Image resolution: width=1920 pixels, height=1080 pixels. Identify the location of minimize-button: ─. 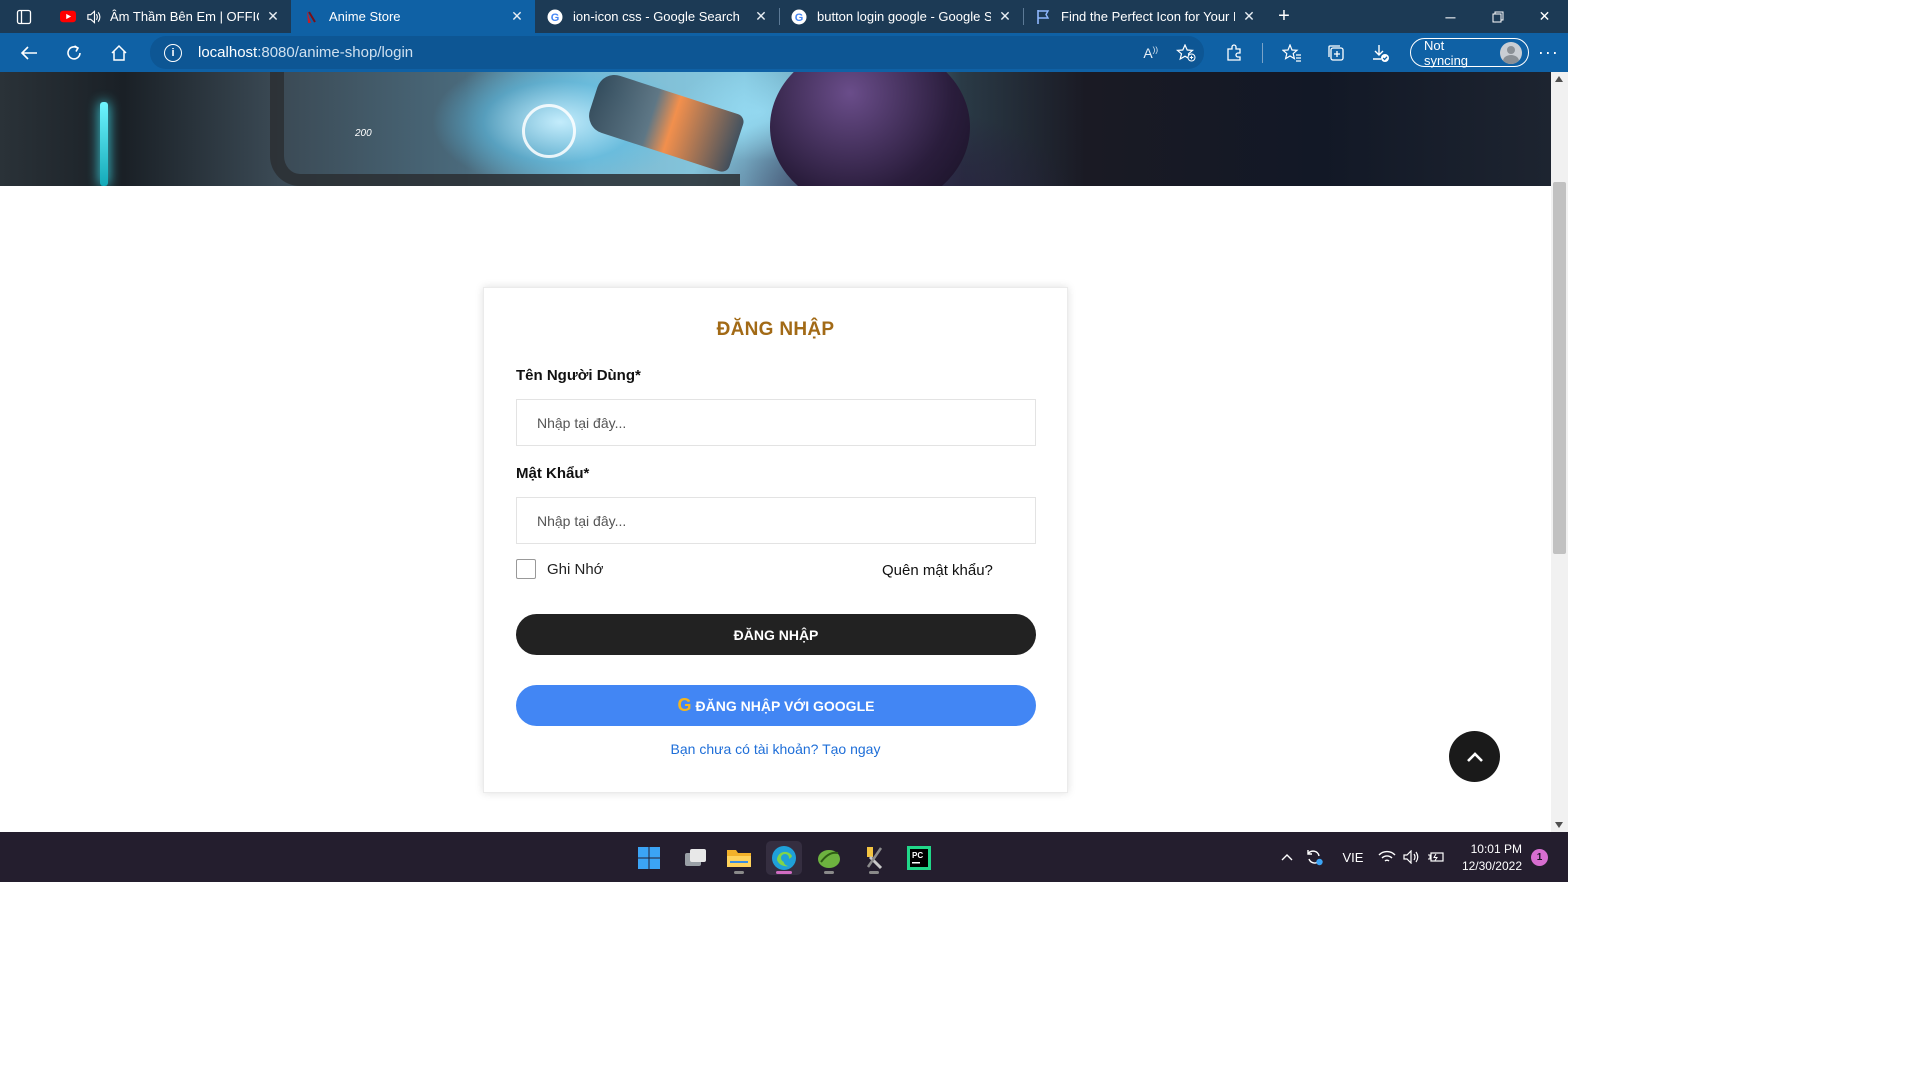
(1450, 16).